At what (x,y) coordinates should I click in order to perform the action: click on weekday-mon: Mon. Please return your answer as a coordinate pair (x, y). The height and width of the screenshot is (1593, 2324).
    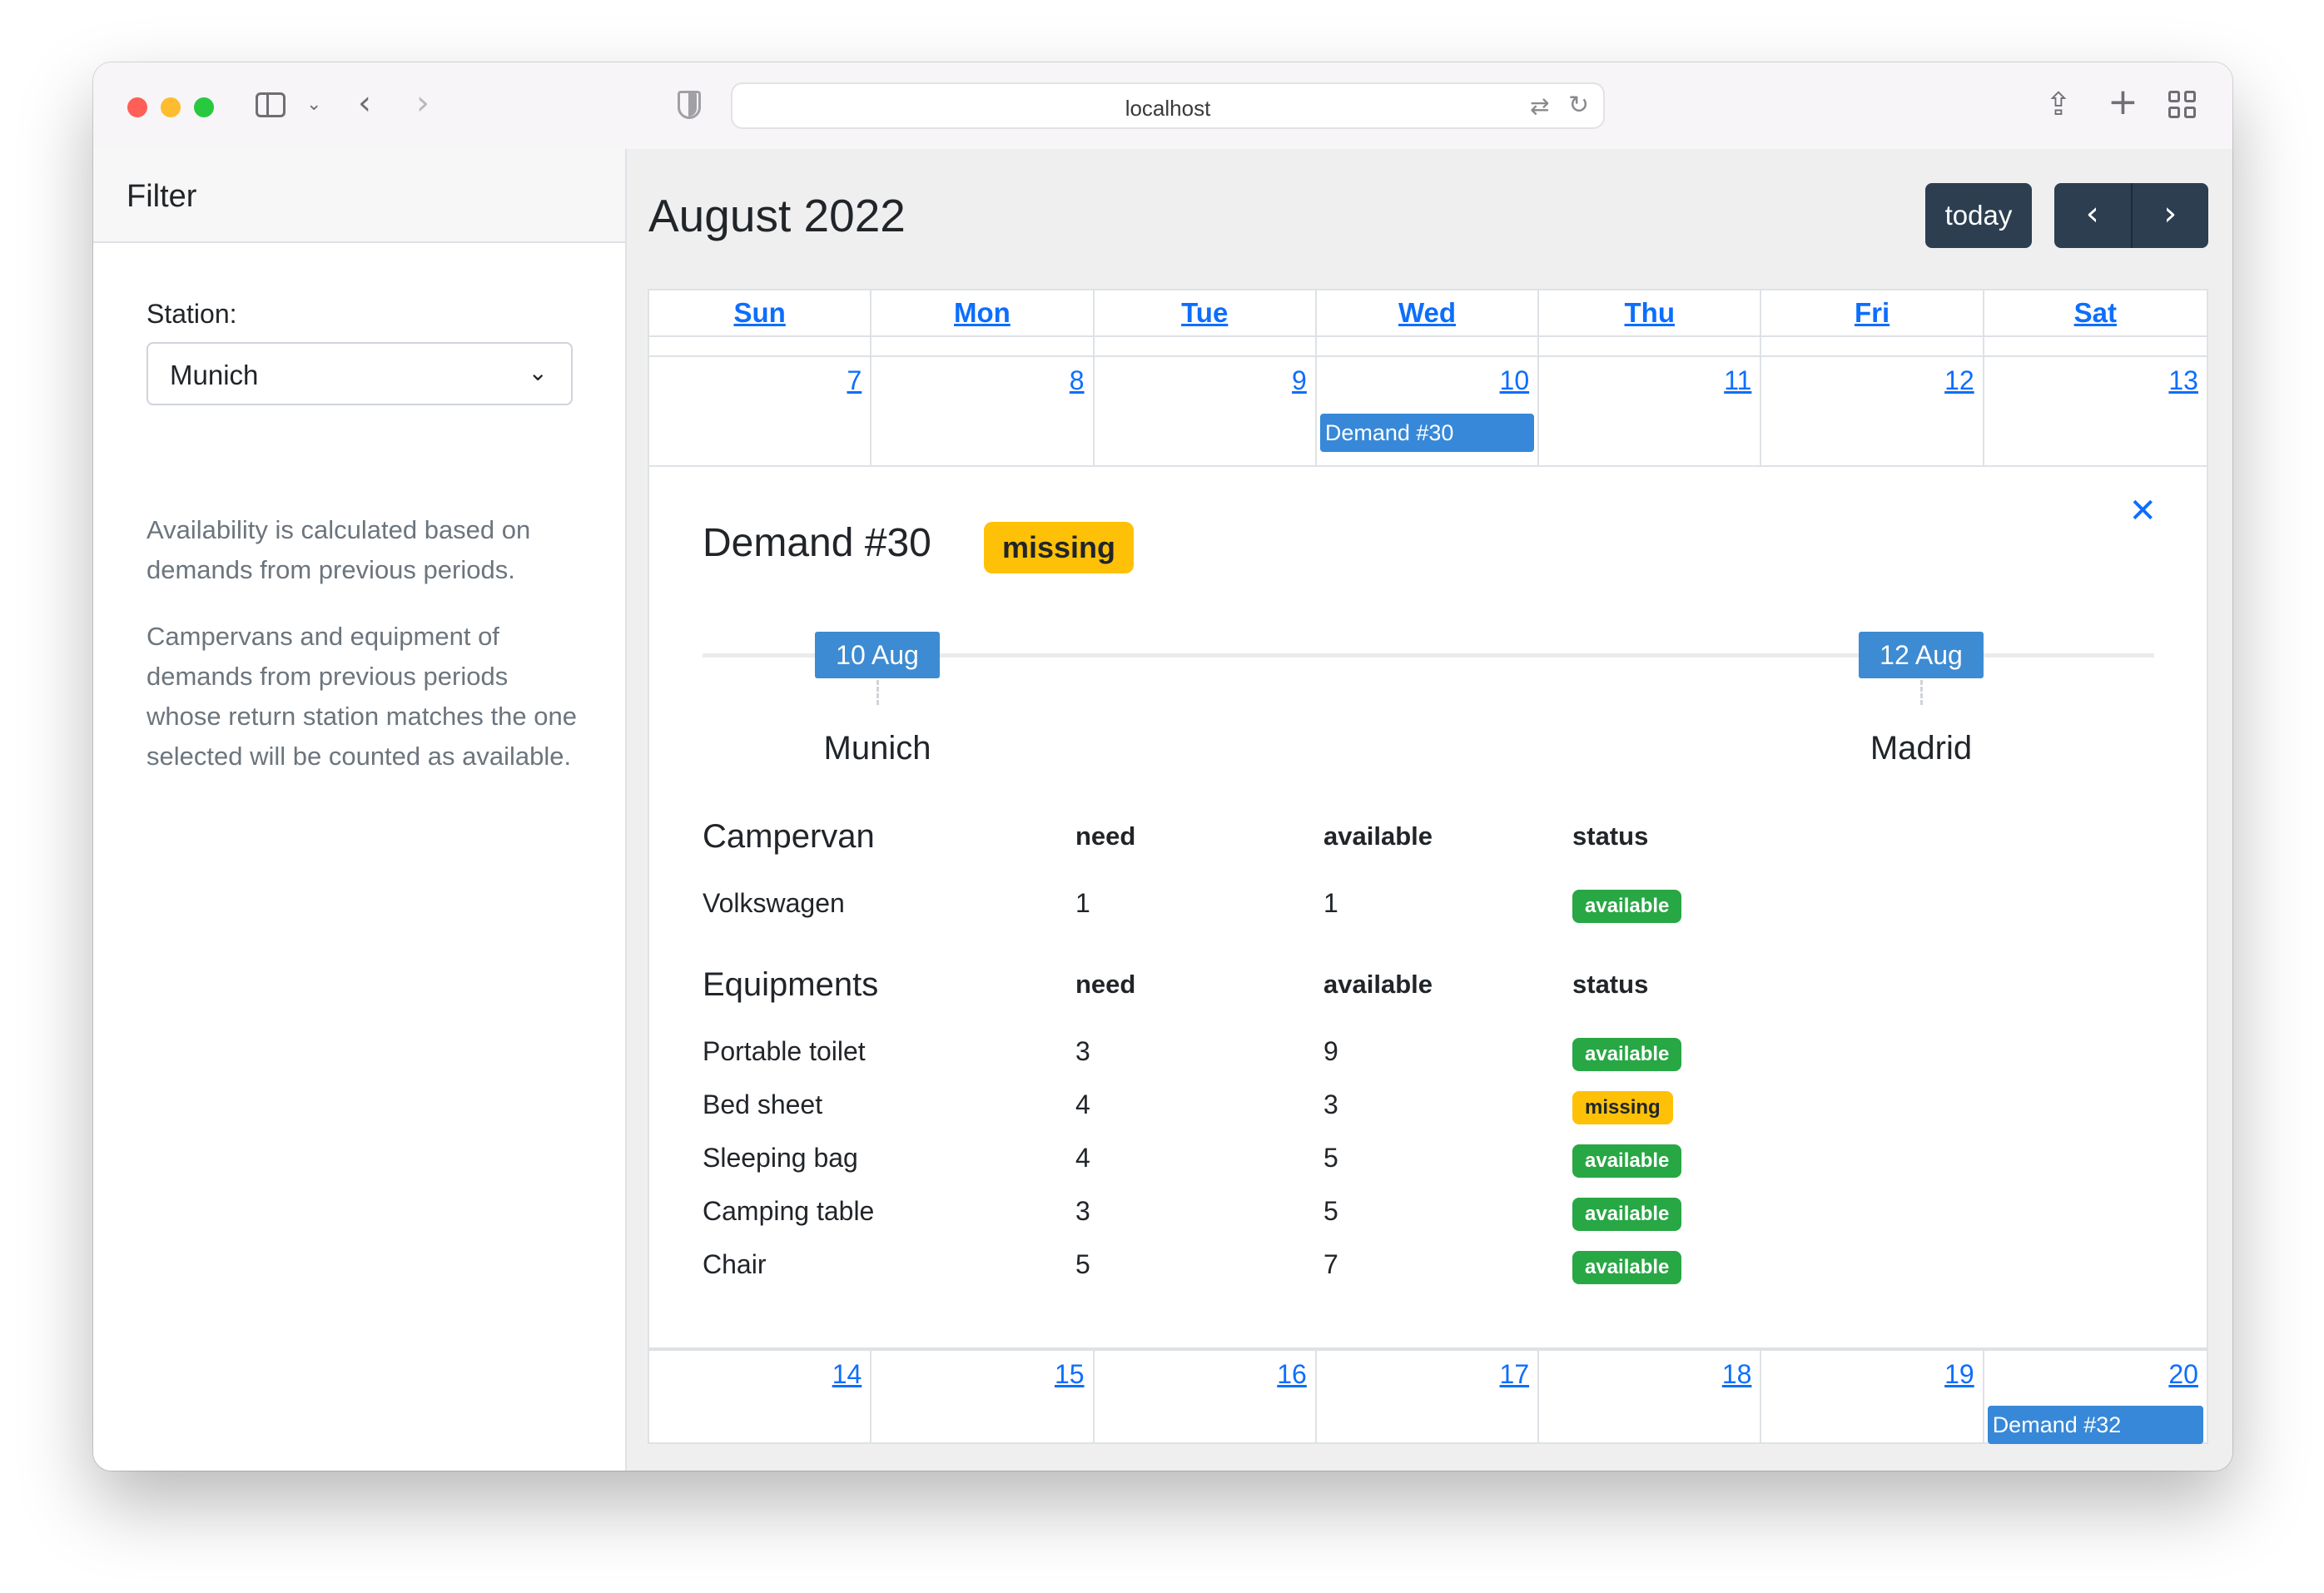
    Looking at the image, I should click on (982, 312).